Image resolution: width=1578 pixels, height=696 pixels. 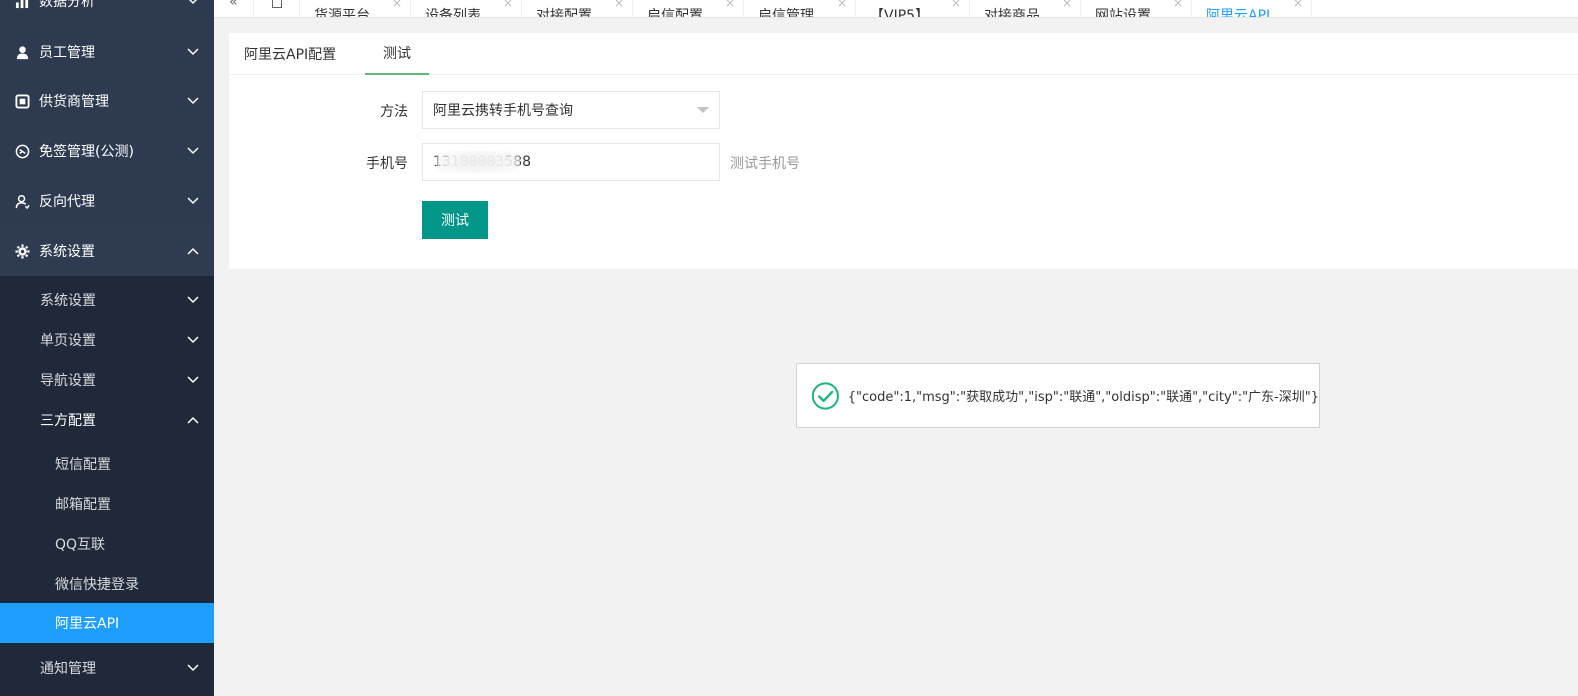 I want to click on menu-item-data-analysis: 数据分析, so click(x=107, y=13).